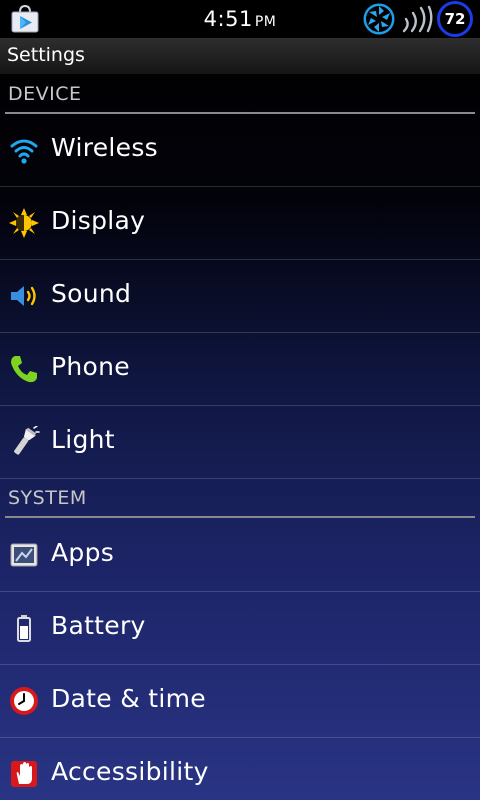 This screenshot has width=480, height=800. Describe the element at coordinates (98, 625) in the screenshot. I see `settings-item-label: Battery` at that location.